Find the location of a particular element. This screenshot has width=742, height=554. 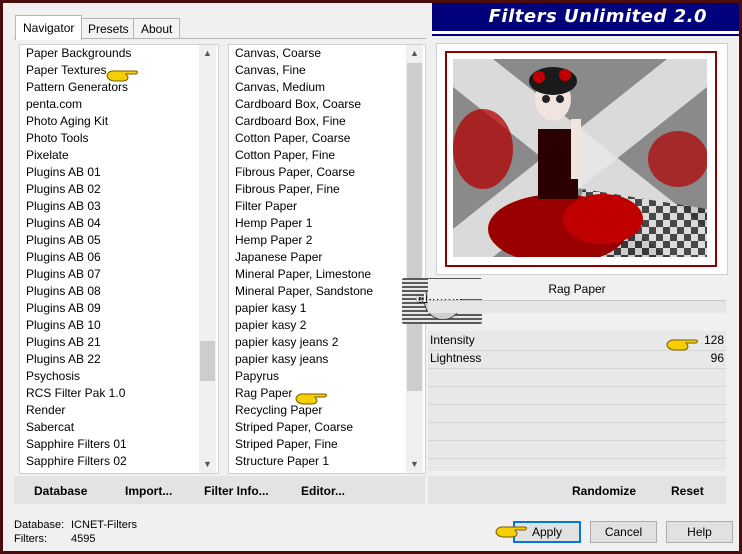

database-button: Database is located at coordinates (60, 491).